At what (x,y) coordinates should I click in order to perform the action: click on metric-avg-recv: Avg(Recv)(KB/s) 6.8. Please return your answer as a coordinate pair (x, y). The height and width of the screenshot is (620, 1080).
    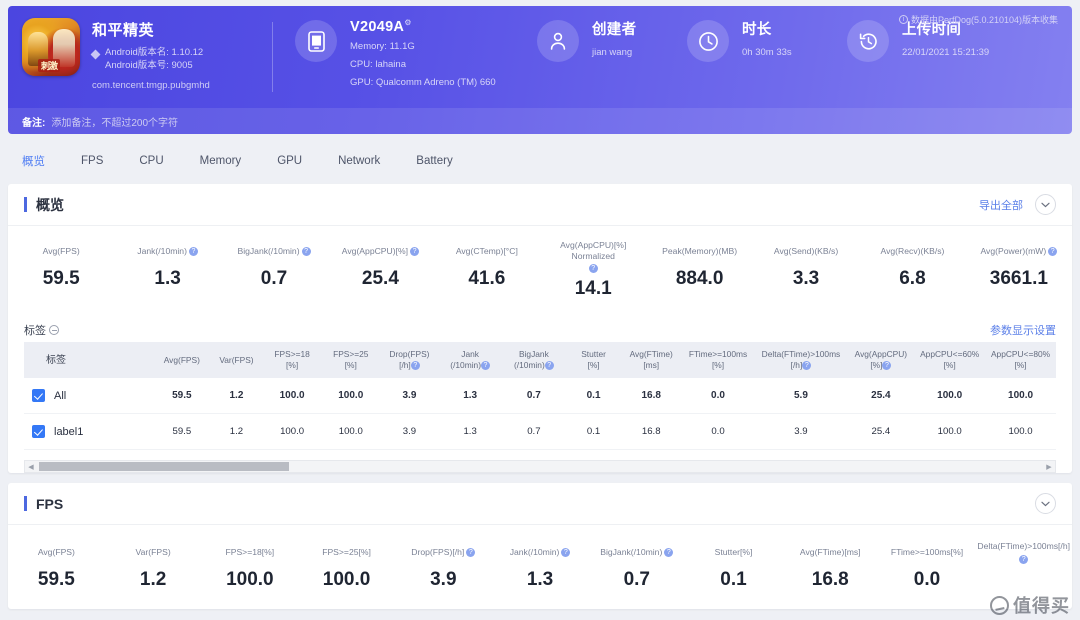
    Looking at the image, I should click on (912, 270).